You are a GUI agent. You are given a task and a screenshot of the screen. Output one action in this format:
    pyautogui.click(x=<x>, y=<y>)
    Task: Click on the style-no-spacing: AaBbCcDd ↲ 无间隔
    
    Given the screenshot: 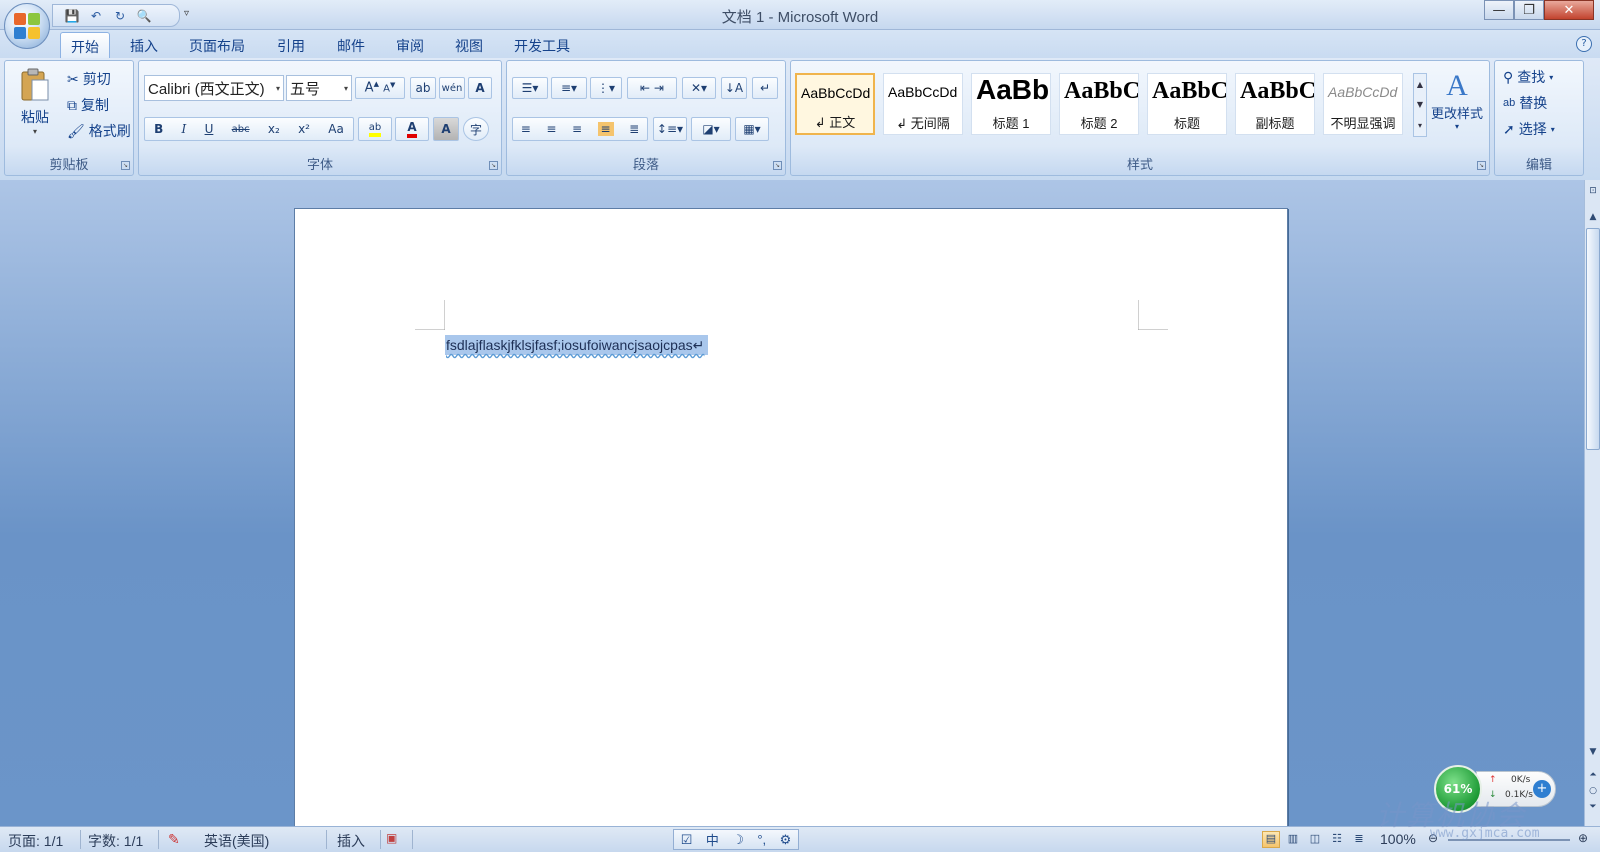 What is the action you would take?
    pyautogui.click(x=923, y=104)
    